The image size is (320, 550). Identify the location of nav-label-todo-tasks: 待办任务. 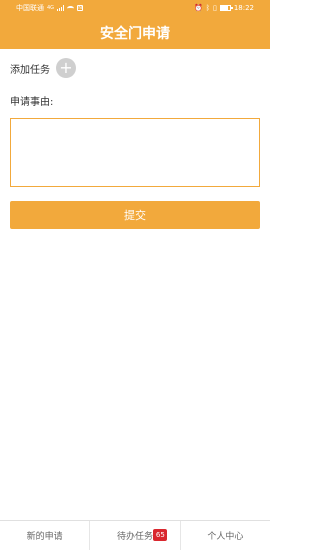
(134, 537).